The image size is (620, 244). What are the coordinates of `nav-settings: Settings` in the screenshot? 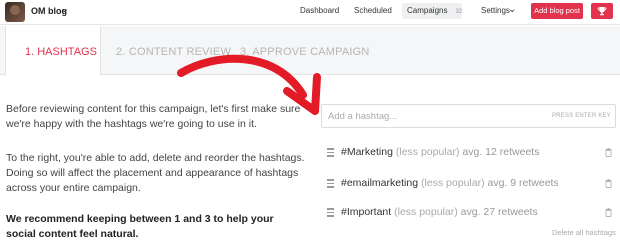 It's located at (495, 10).